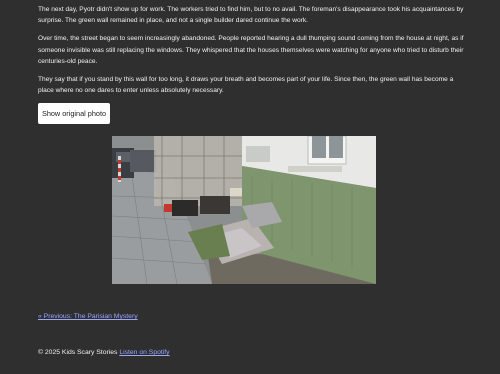 The width and height of the screenshot is (500, 374). What do you see at coordinates (88, 316) in the screenshot?
I see `previous-story-link: « Previous: The Parisian Mystery` at bounding box center [88, 316].